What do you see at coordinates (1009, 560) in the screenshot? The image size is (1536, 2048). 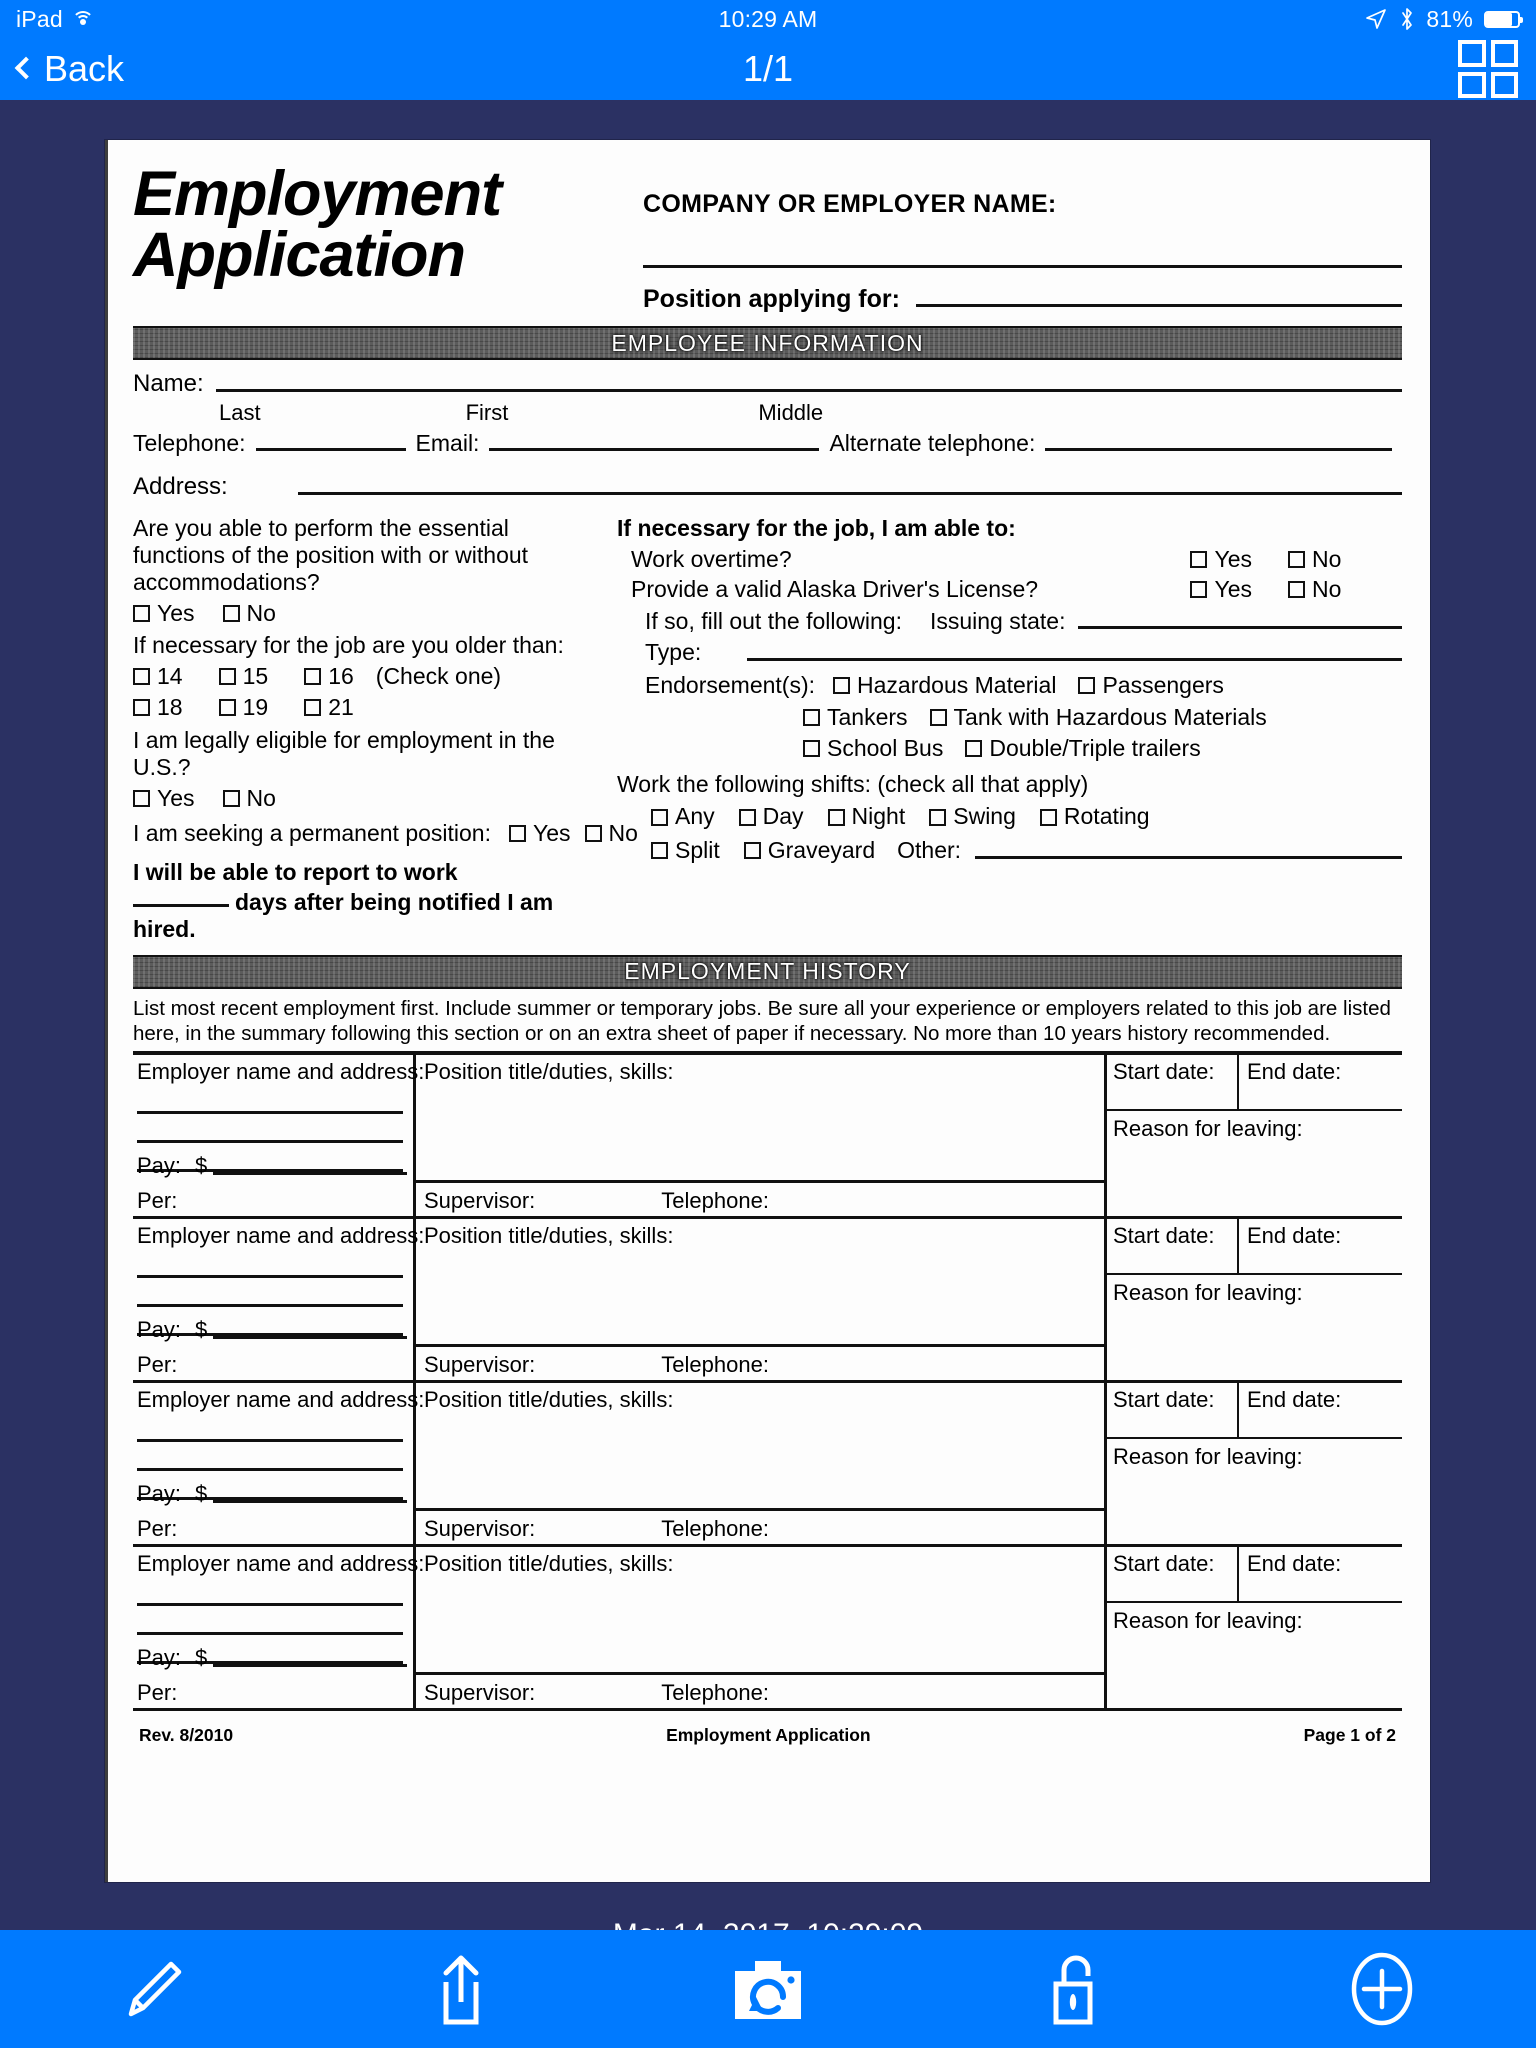 I see `overtime-row: Work overtime? Yes No` at bounding box center [1009, 560].